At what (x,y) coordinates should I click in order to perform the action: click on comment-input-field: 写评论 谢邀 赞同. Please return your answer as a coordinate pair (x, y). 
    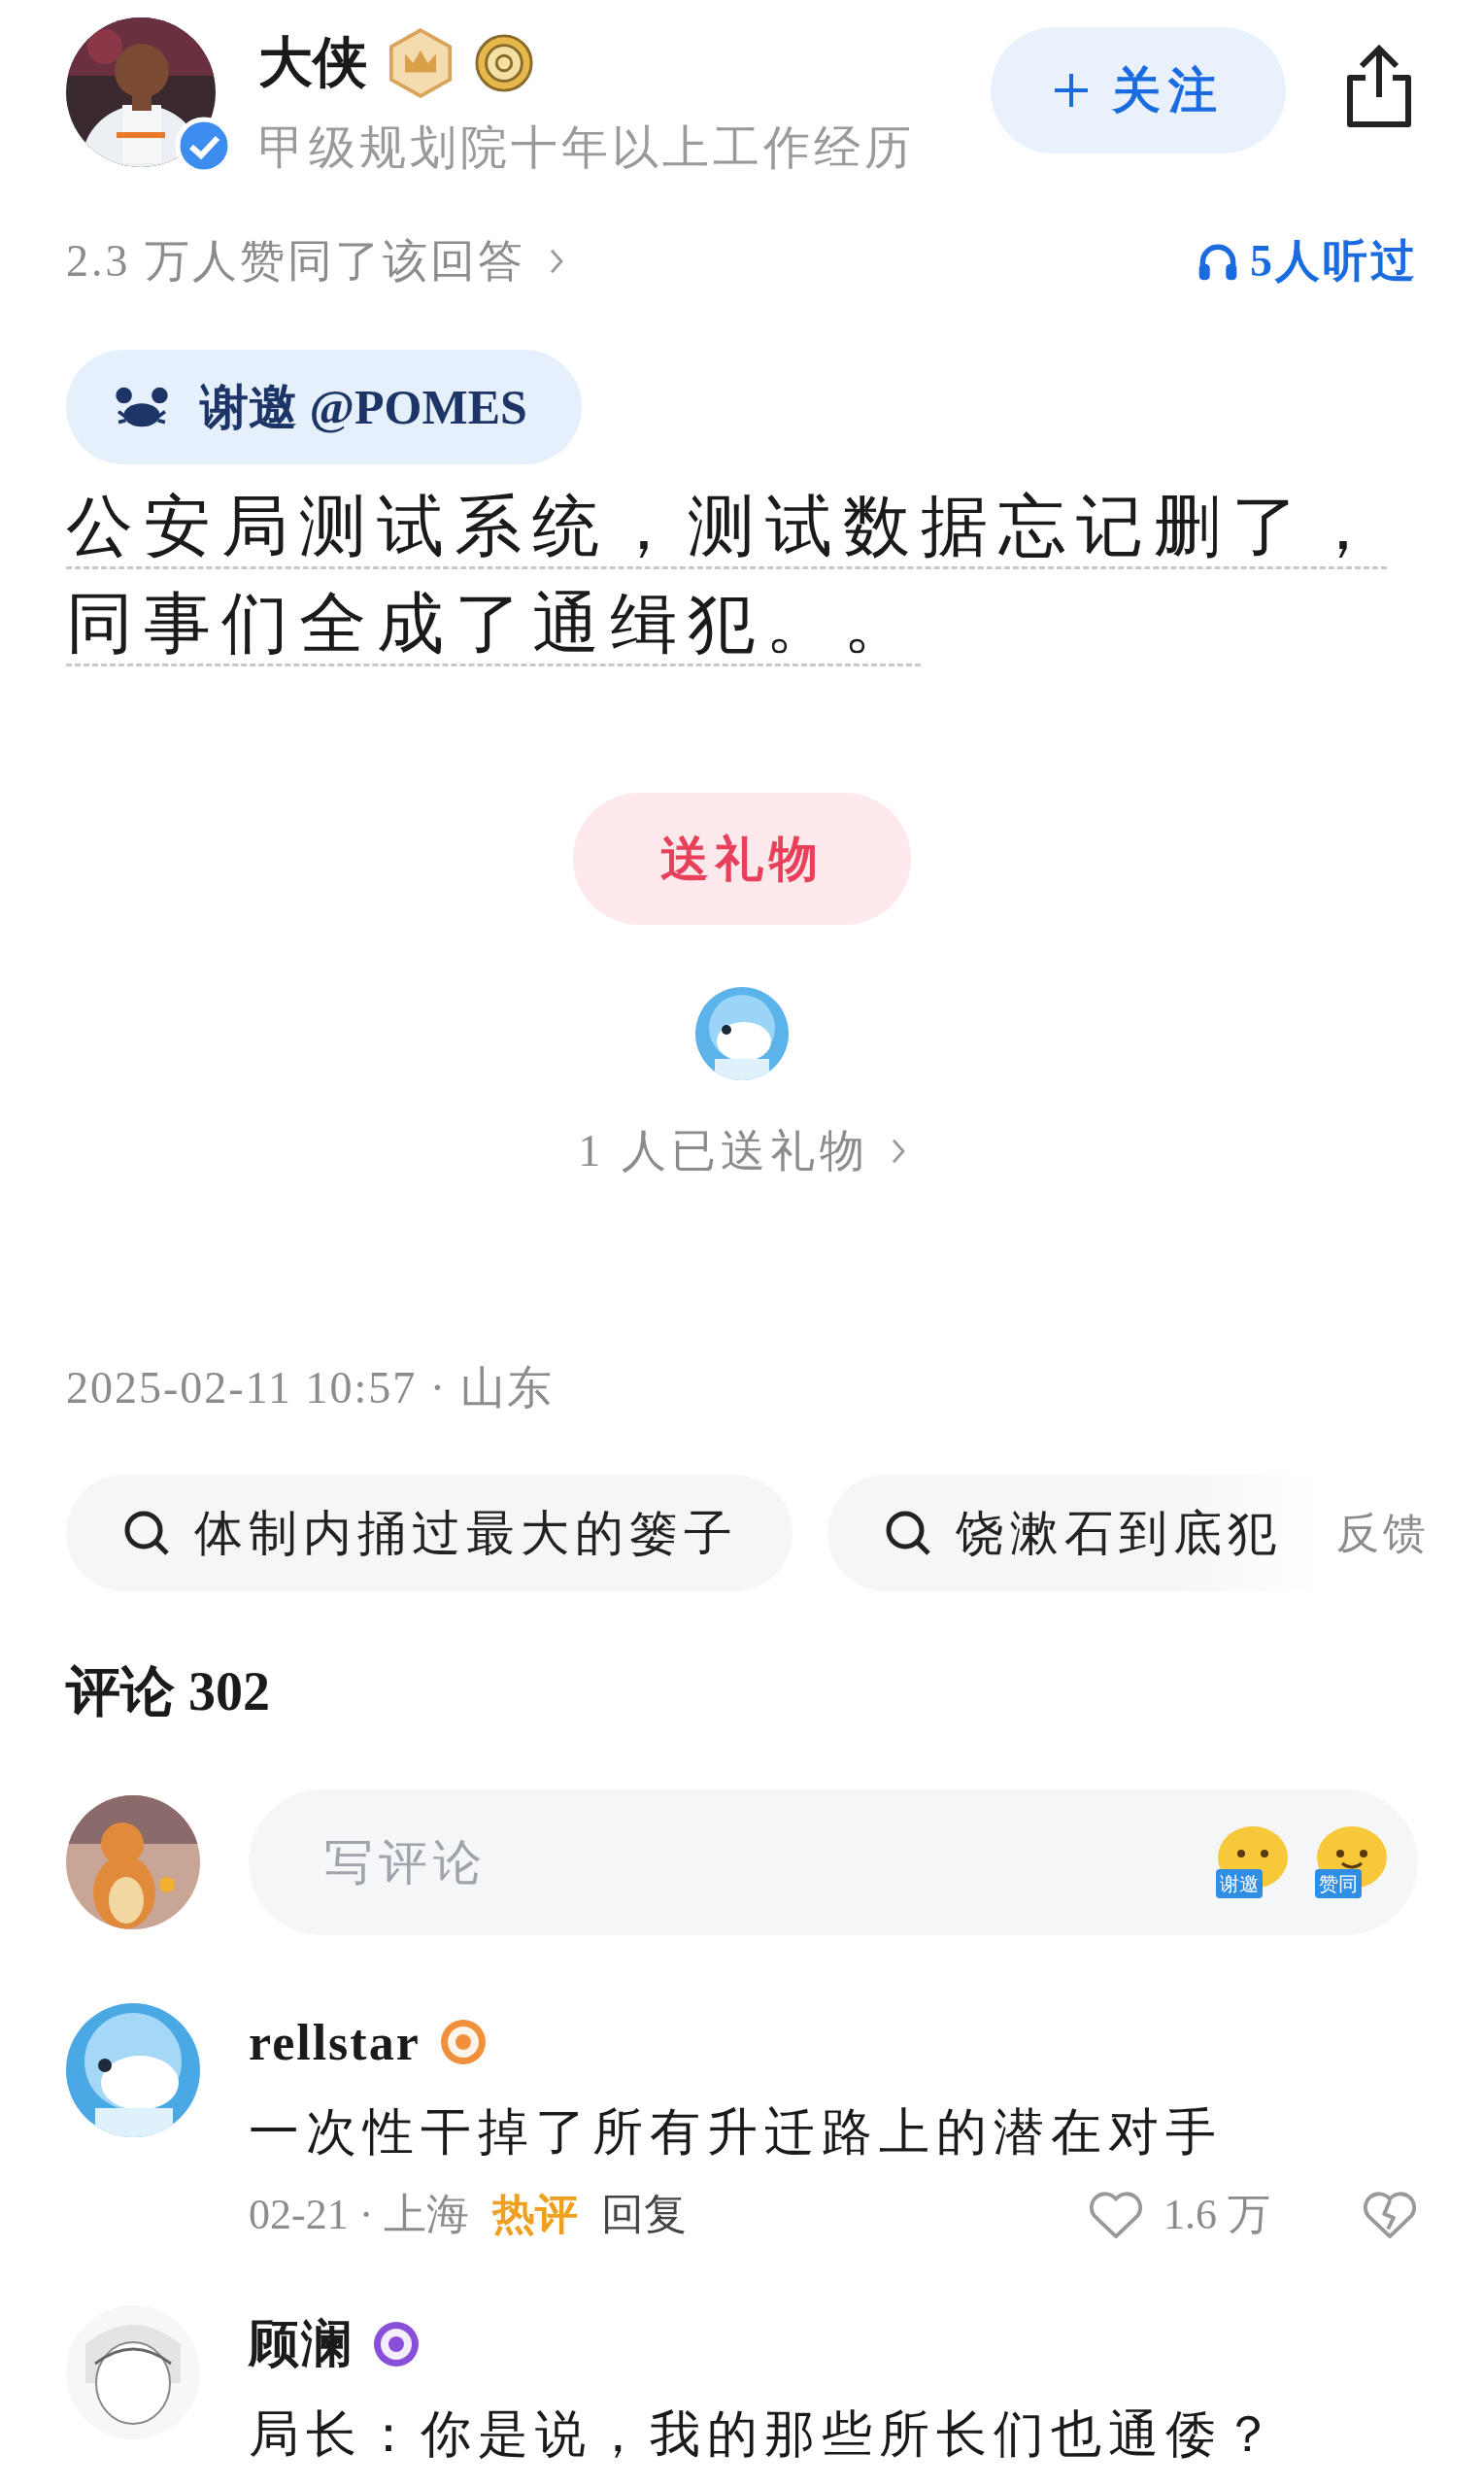
    Looking at the image, I should click on (833, 1862).